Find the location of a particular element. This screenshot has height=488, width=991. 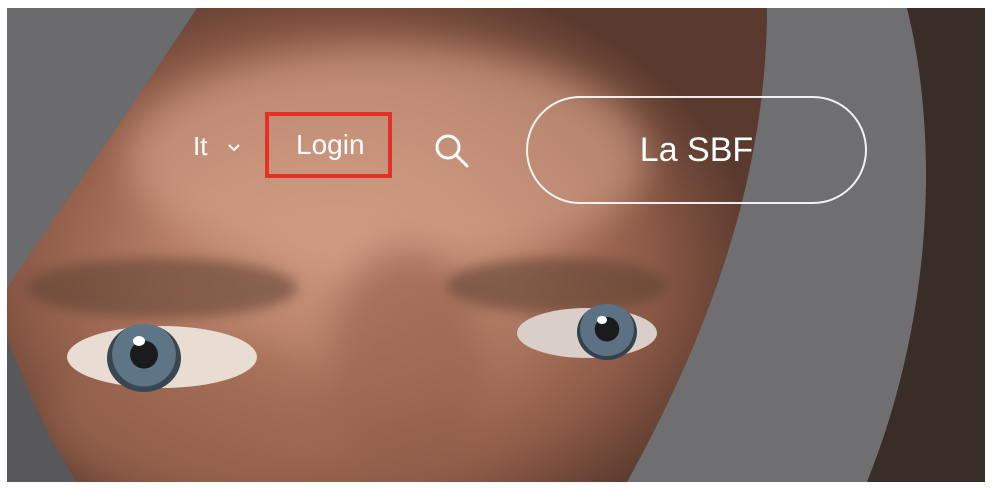

la-sbf-label: La SBF is located at coordinates (696, 149).